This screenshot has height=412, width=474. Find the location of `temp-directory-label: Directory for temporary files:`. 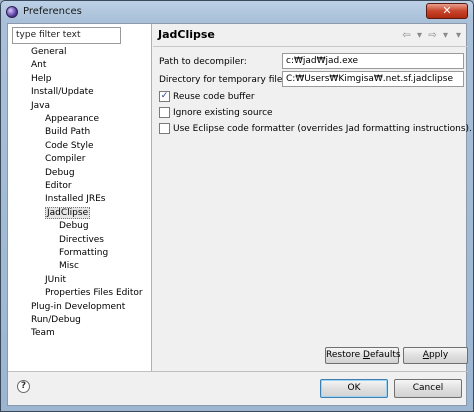

temp-directory-label: Directory for temporary files: is located at coordinates (225, 80).